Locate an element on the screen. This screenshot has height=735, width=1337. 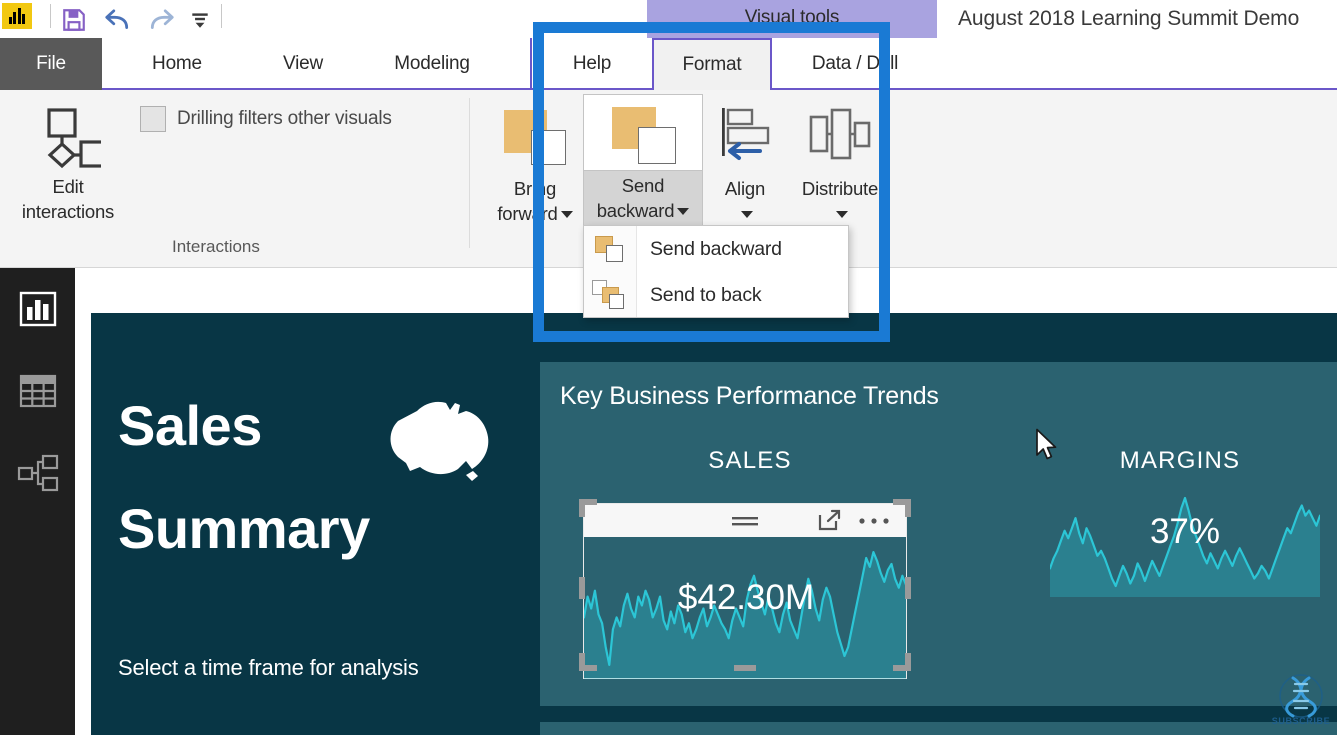
distribute-button: Distribute is located at coordinates (840, 162).